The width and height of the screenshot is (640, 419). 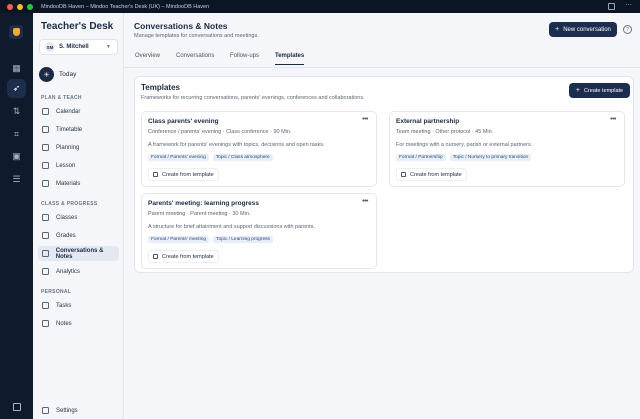 I want to click on rocket-icon: ➶, so click(x=16, y=88).